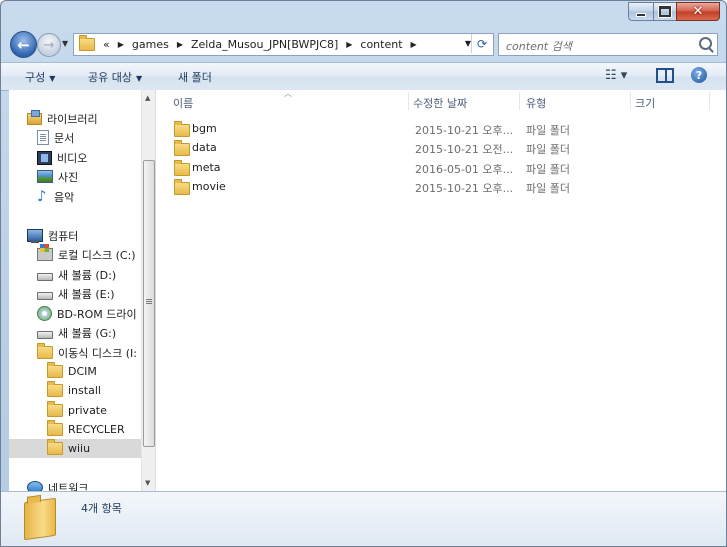 This screenshot has width=727, height=547. Describe the element at coordinates (381, 44) in the screenshot. I see `breadcrumb-content: content` at that location.